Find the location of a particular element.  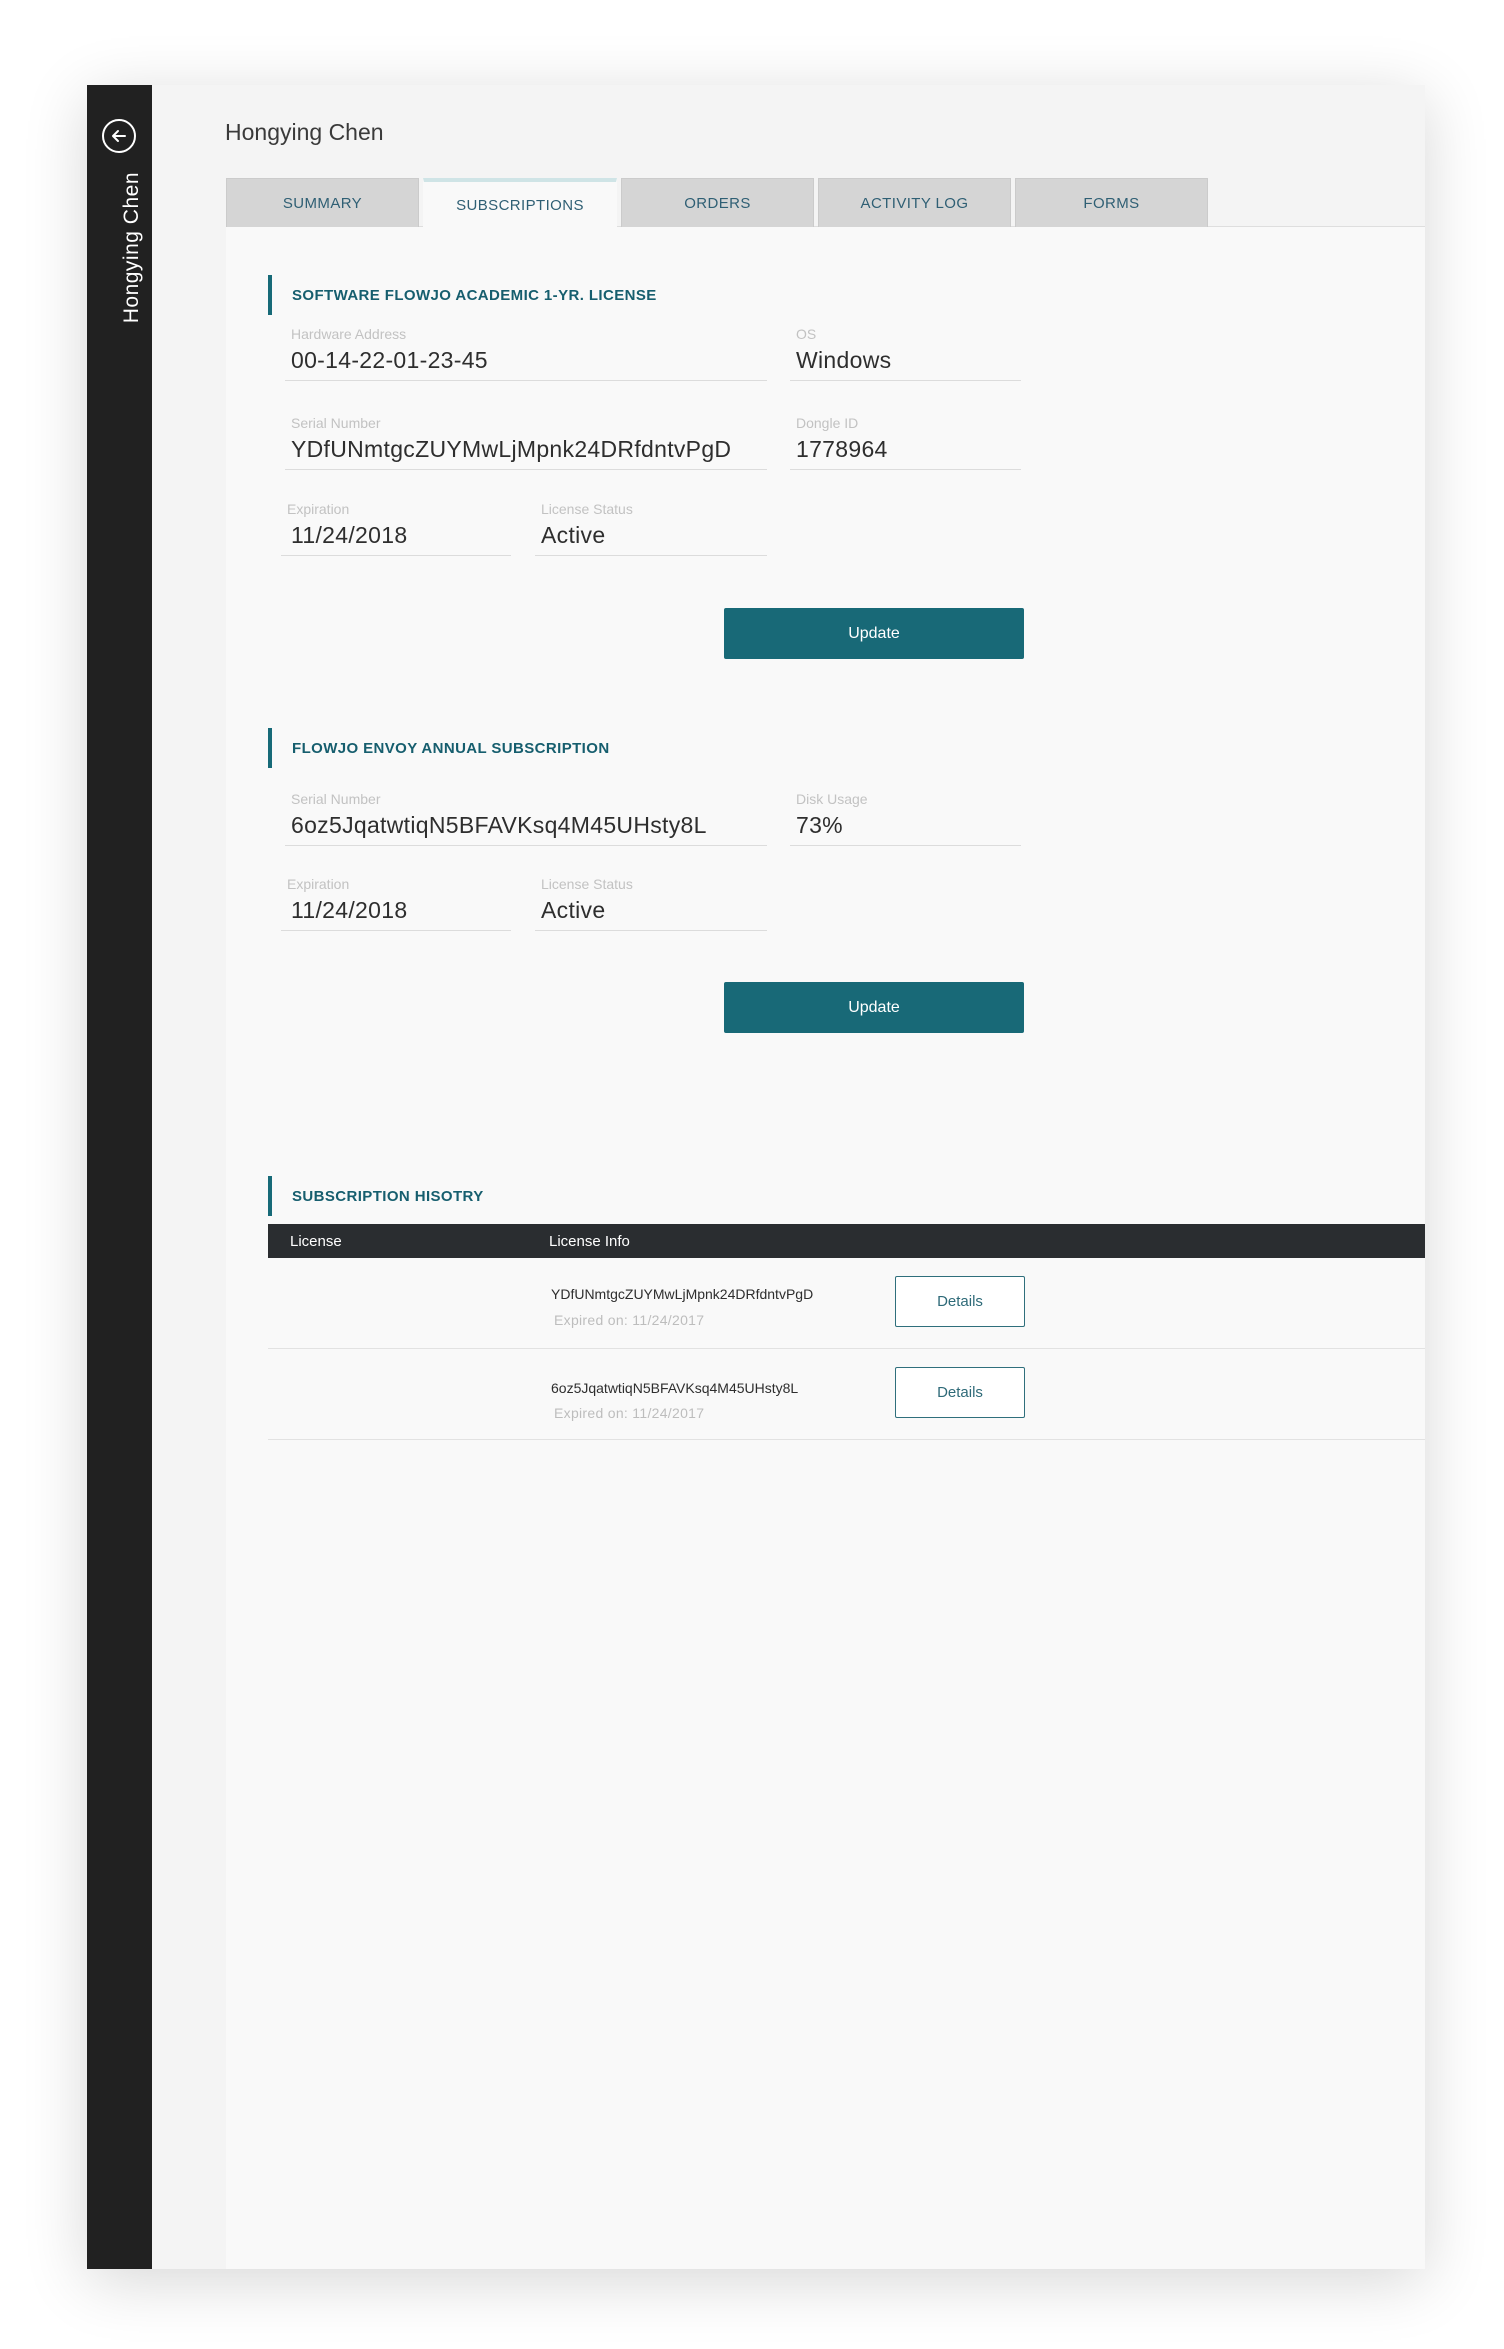

tab-summary: SUMMARY is located at coordinates (322, 202).